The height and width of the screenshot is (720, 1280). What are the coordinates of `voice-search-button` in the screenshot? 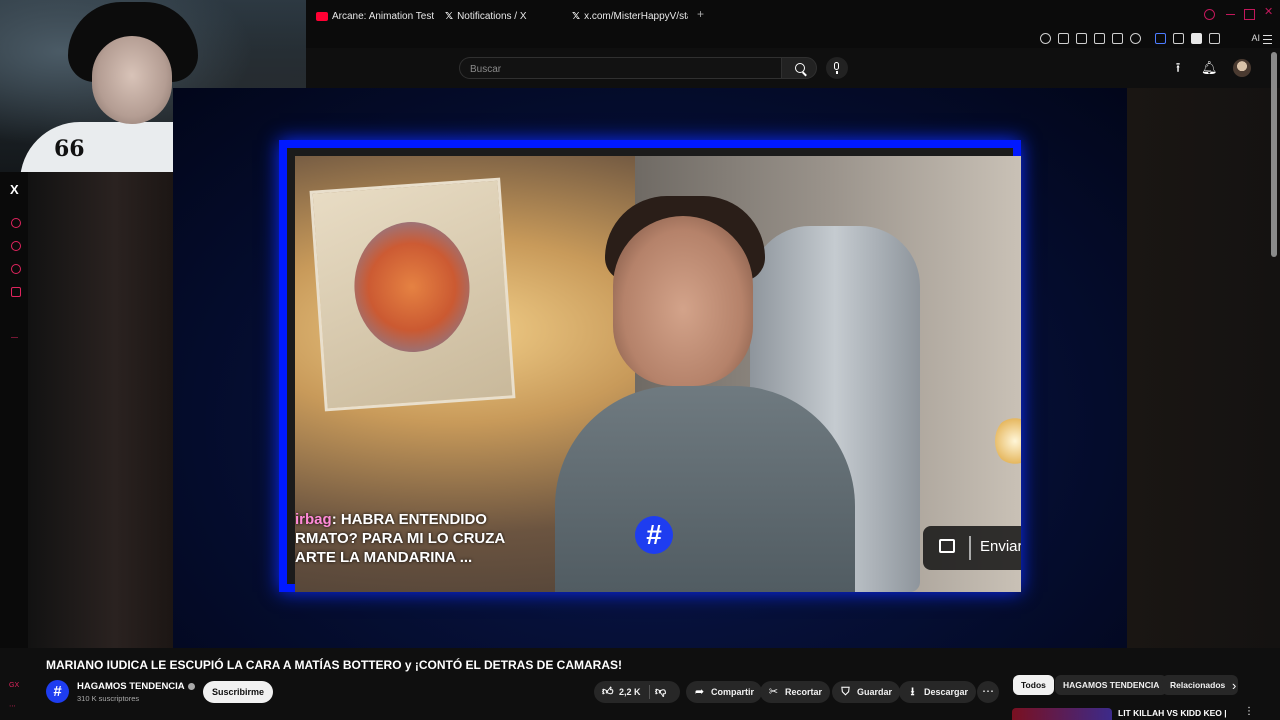 It's located at (837, 68).